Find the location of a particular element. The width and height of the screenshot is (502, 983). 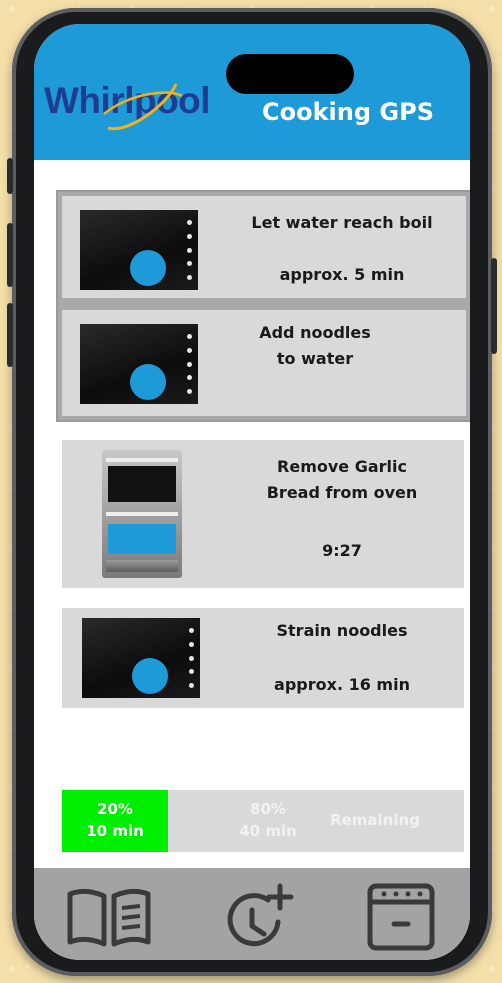

volume-up-button is located at coordinates (10, 255).